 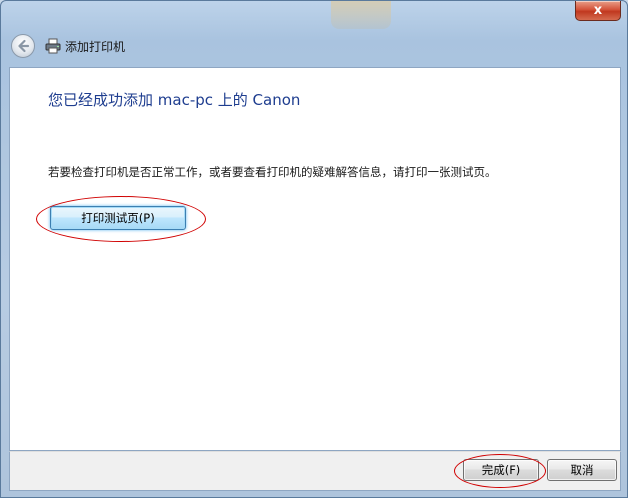 What do you see at coordinates (95, 47) in the screenshot?
I see `window-title: 添加打印机` at bounding box center [95, 47].